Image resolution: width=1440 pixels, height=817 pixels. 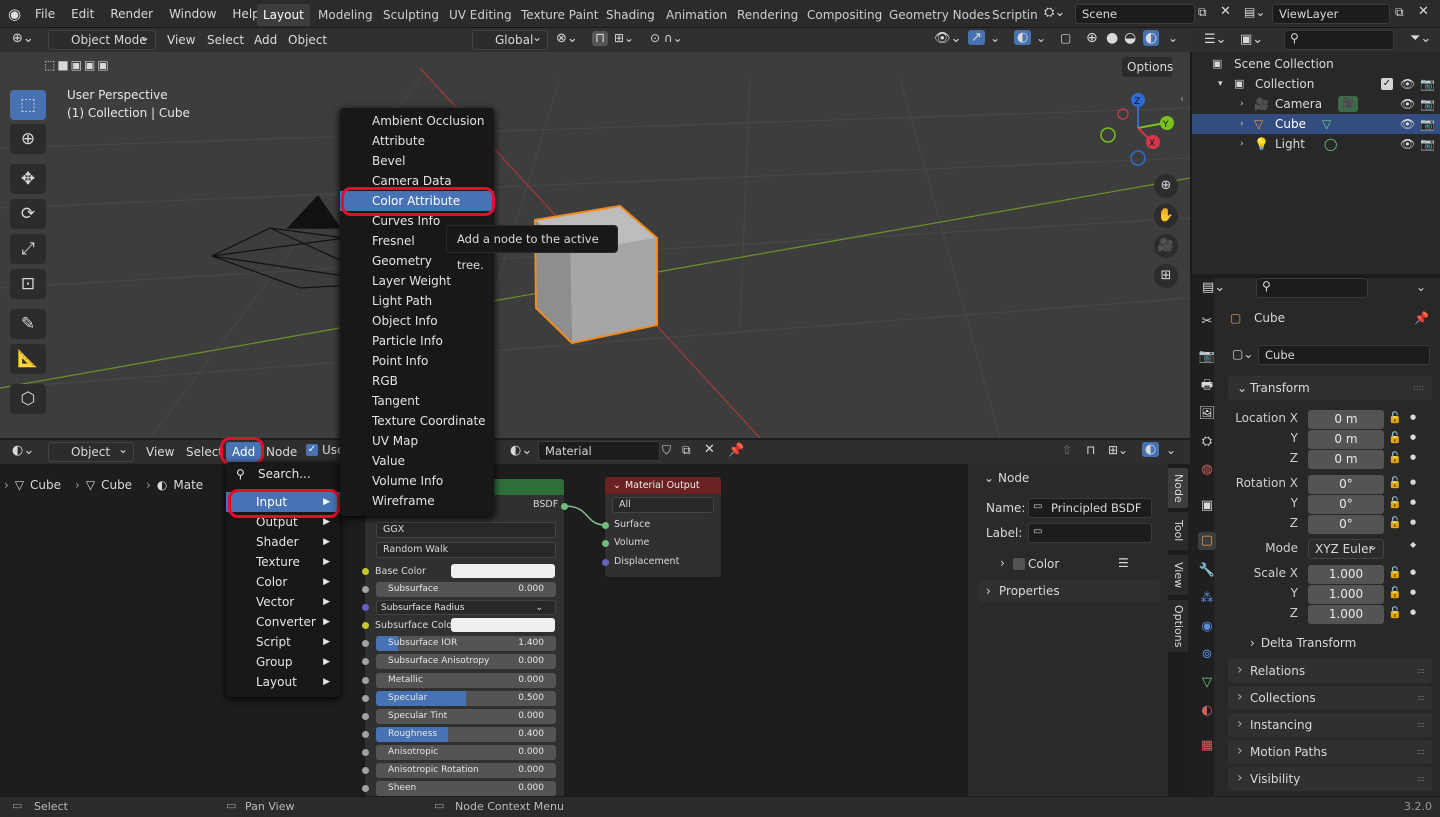 I want to click on add-menu-texture: Texture ▶, so click(x=283, y=562).